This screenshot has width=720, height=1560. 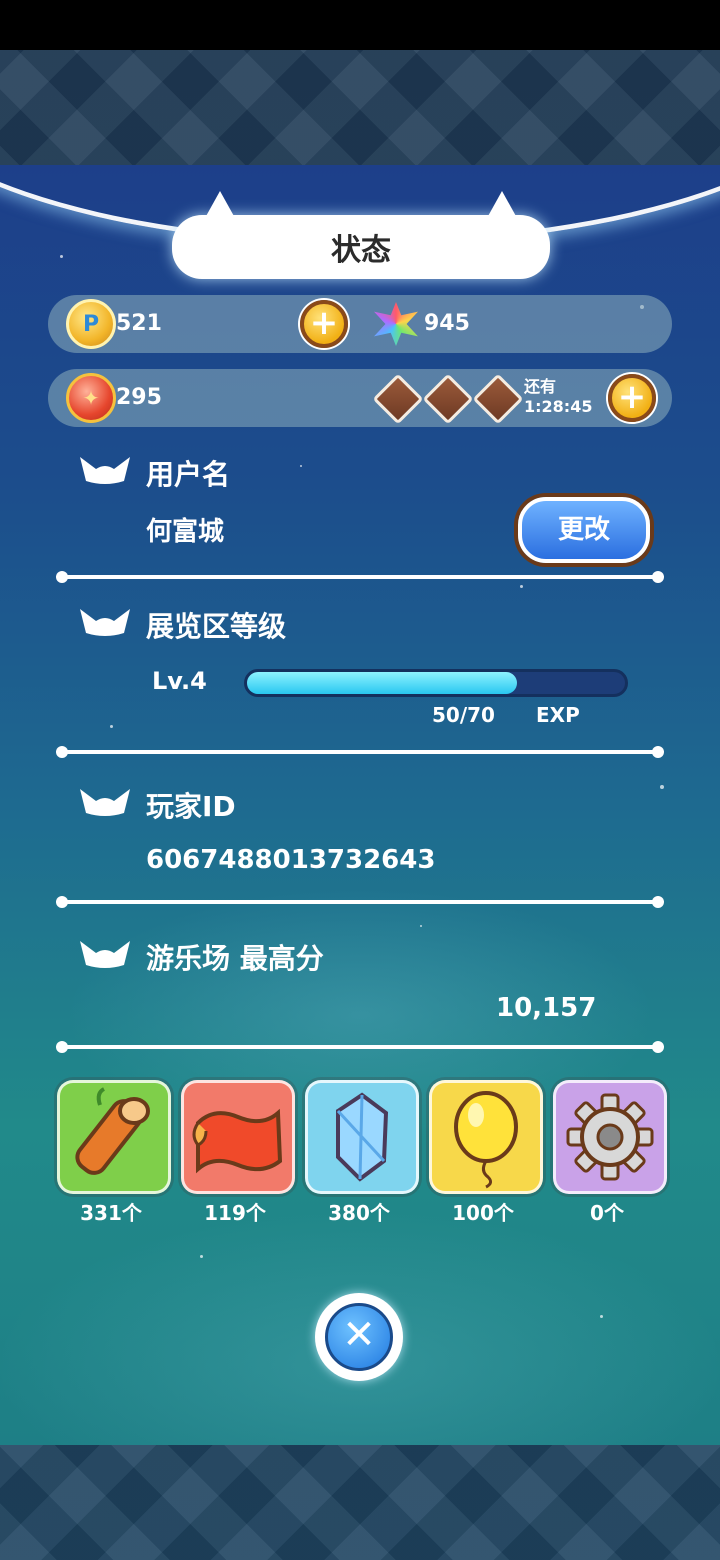 What do you see at coordinates (558, 715) in the screenshot?
I see `exp-unit: EXP` at bounding box center [558, 715].